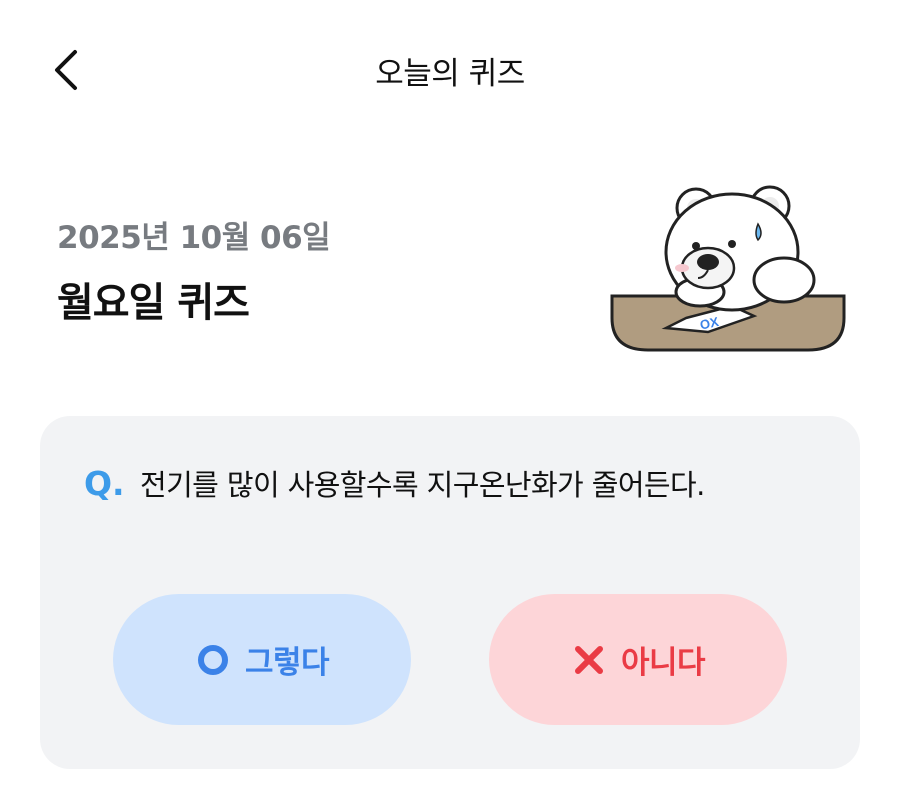  Describe the element at coordinates (450, 74) in the screenshot. I see `page-title: 오늘의 퀴즈` at that location.